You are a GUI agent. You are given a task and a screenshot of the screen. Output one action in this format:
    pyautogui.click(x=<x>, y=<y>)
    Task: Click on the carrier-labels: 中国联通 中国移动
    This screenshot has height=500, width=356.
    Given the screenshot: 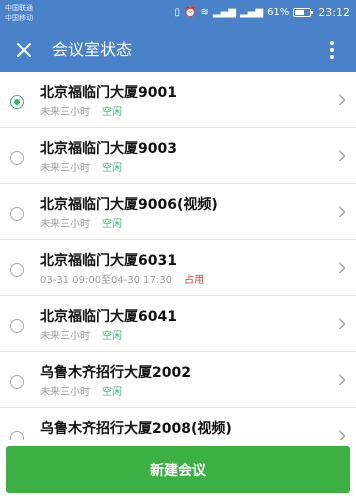 What is the action you would take?
    pyautogui.click(x=19, y=13)
    